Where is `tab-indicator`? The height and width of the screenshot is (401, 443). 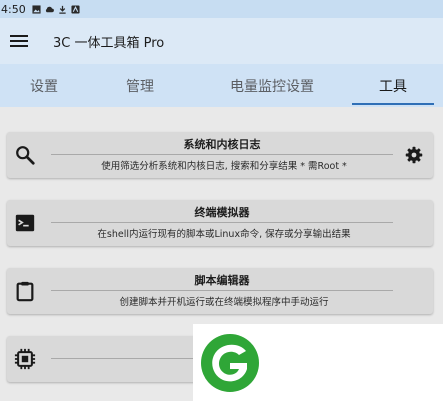 tab-indicator is located at coordinates (393, 104).